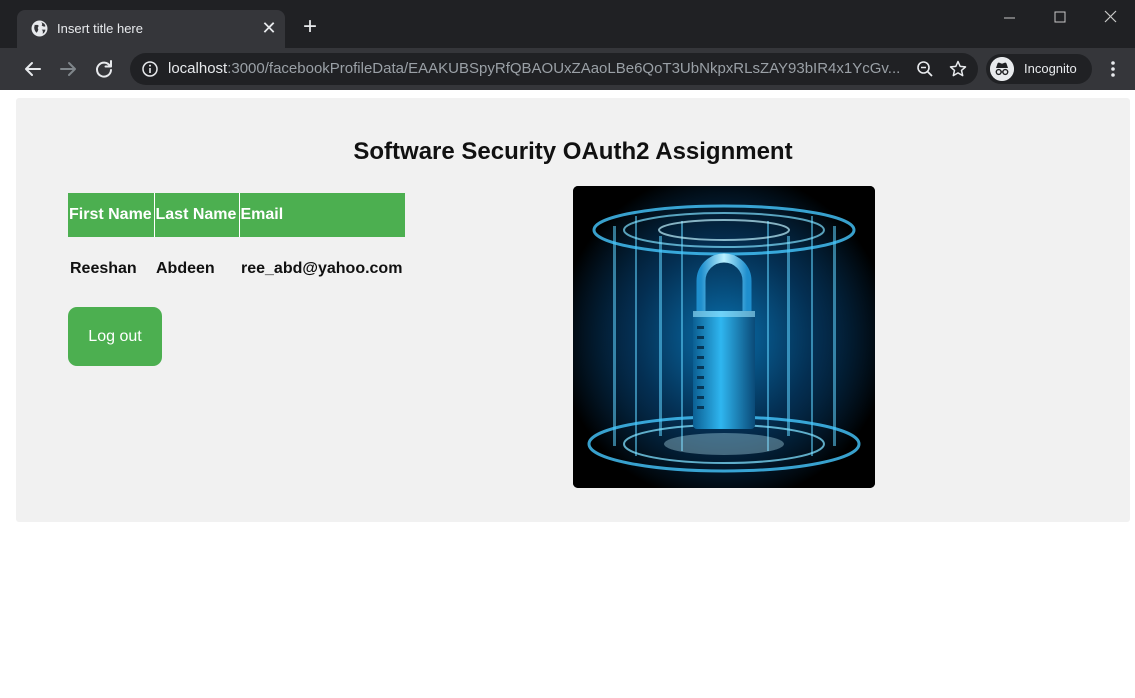 This screenshot has width=1135, height=698. I want to click on close-tab-icon: ✕, so click(269, 28).